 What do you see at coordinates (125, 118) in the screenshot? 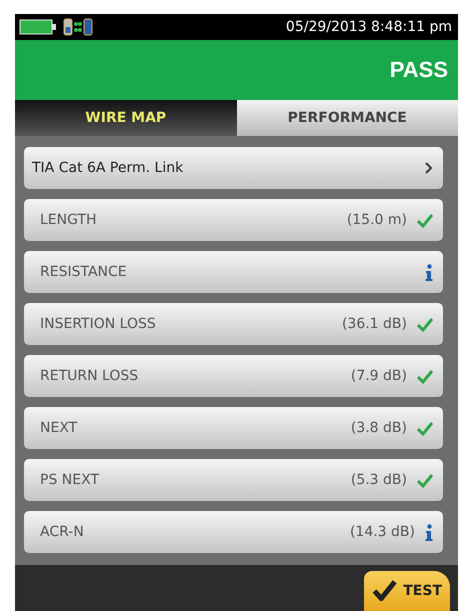
I see `tab: WIRE MAP` at bounding box center [125, 118].